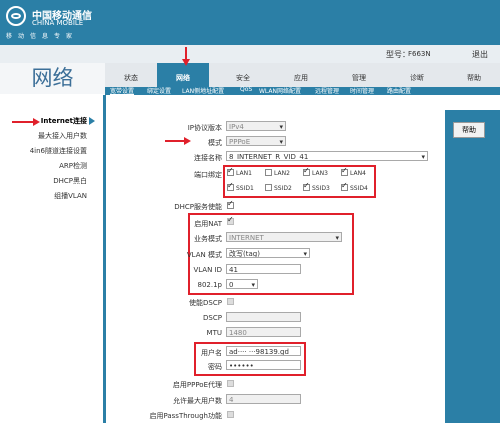 Image resolution: width=500 pixels, height=423 pixels. What do you see at coordinates (242, 284) in the screenshot?
I see `dot1p-select: 0` at bounding box center [242, 284].